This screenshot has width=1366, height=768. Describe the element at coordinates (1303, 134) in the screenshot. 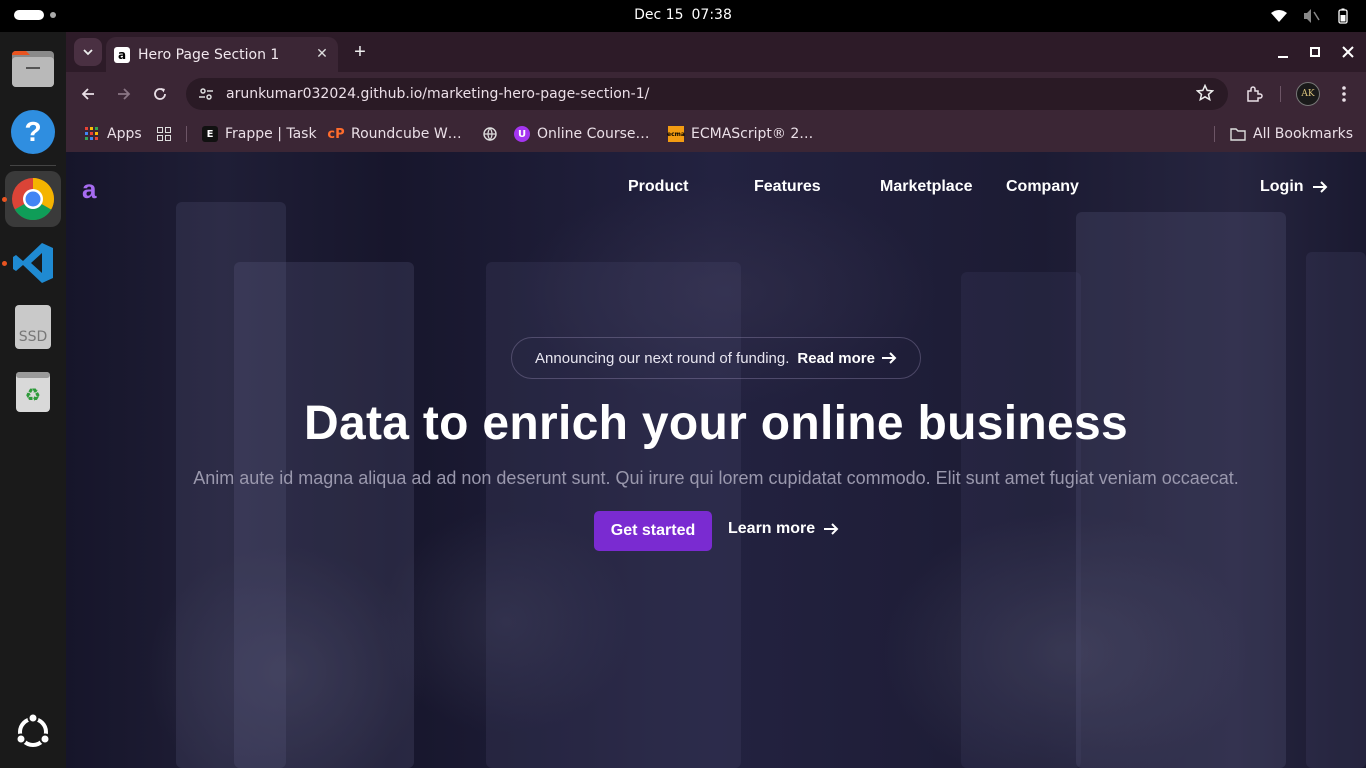

I see `bookmark-label: All Bookmarks` at that location.